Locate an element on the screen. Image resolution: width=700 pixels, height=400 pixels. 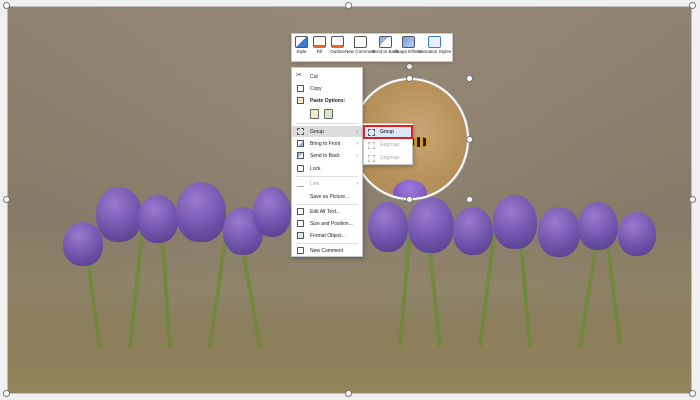
menu-item-group: Group › is located at coordinates (327, 131).